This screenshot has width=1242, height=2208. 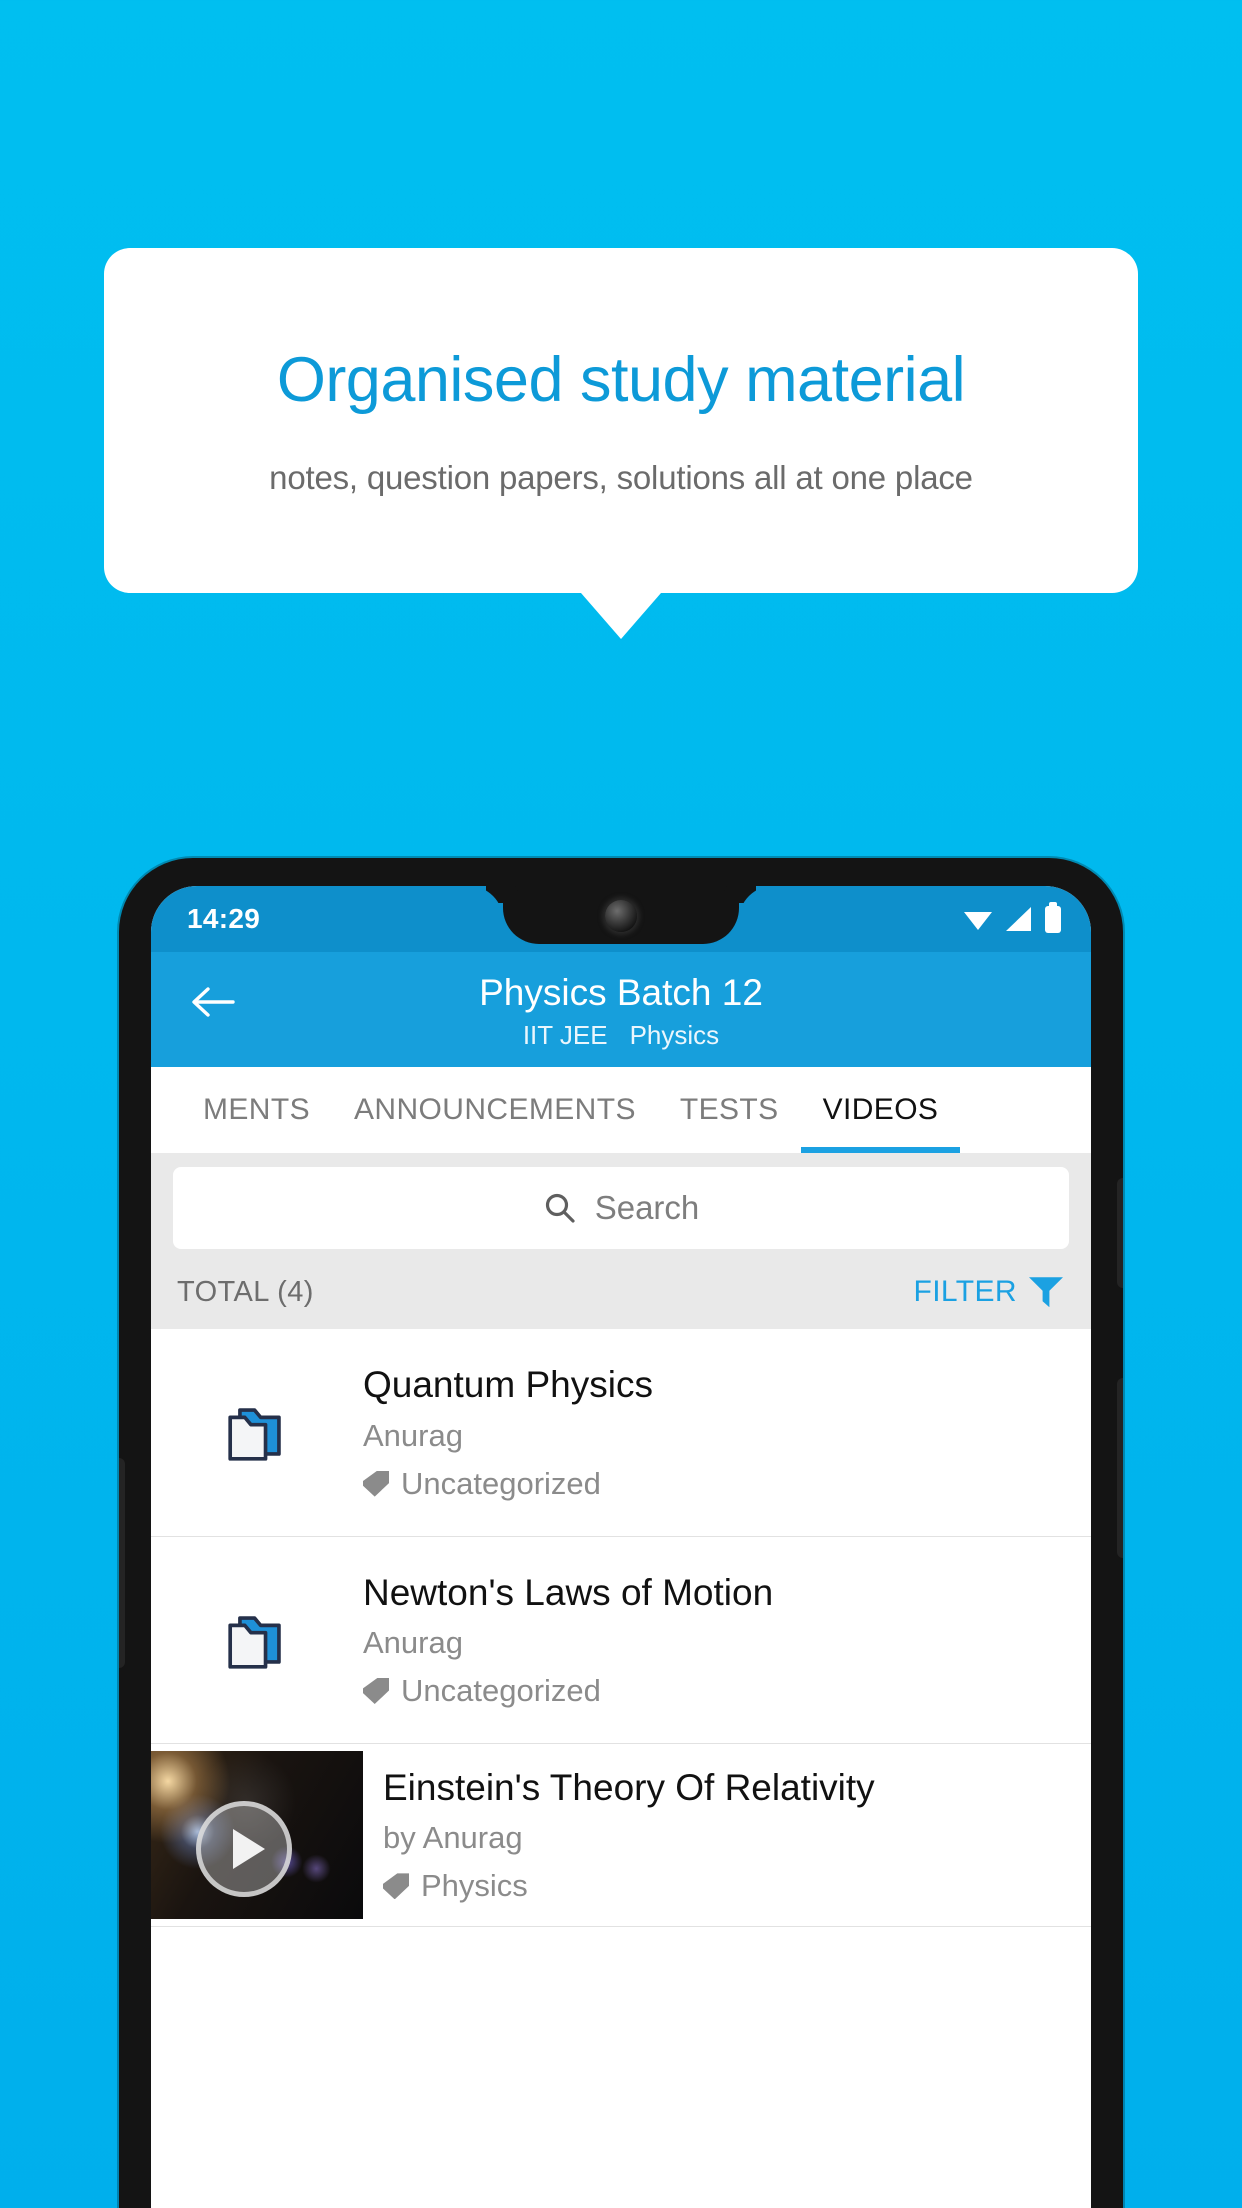 I want to click on search-icon, so click(x=560, y=1208).